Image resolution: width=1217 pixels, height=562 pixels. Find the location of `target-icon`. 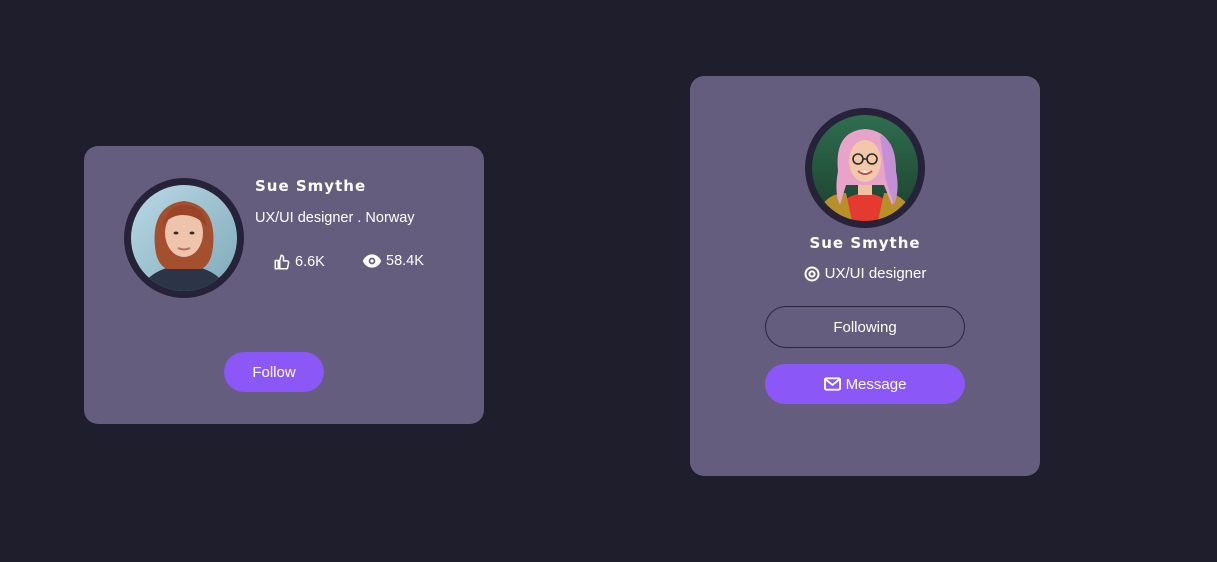

target-icon is located at coordinates (812, 274).